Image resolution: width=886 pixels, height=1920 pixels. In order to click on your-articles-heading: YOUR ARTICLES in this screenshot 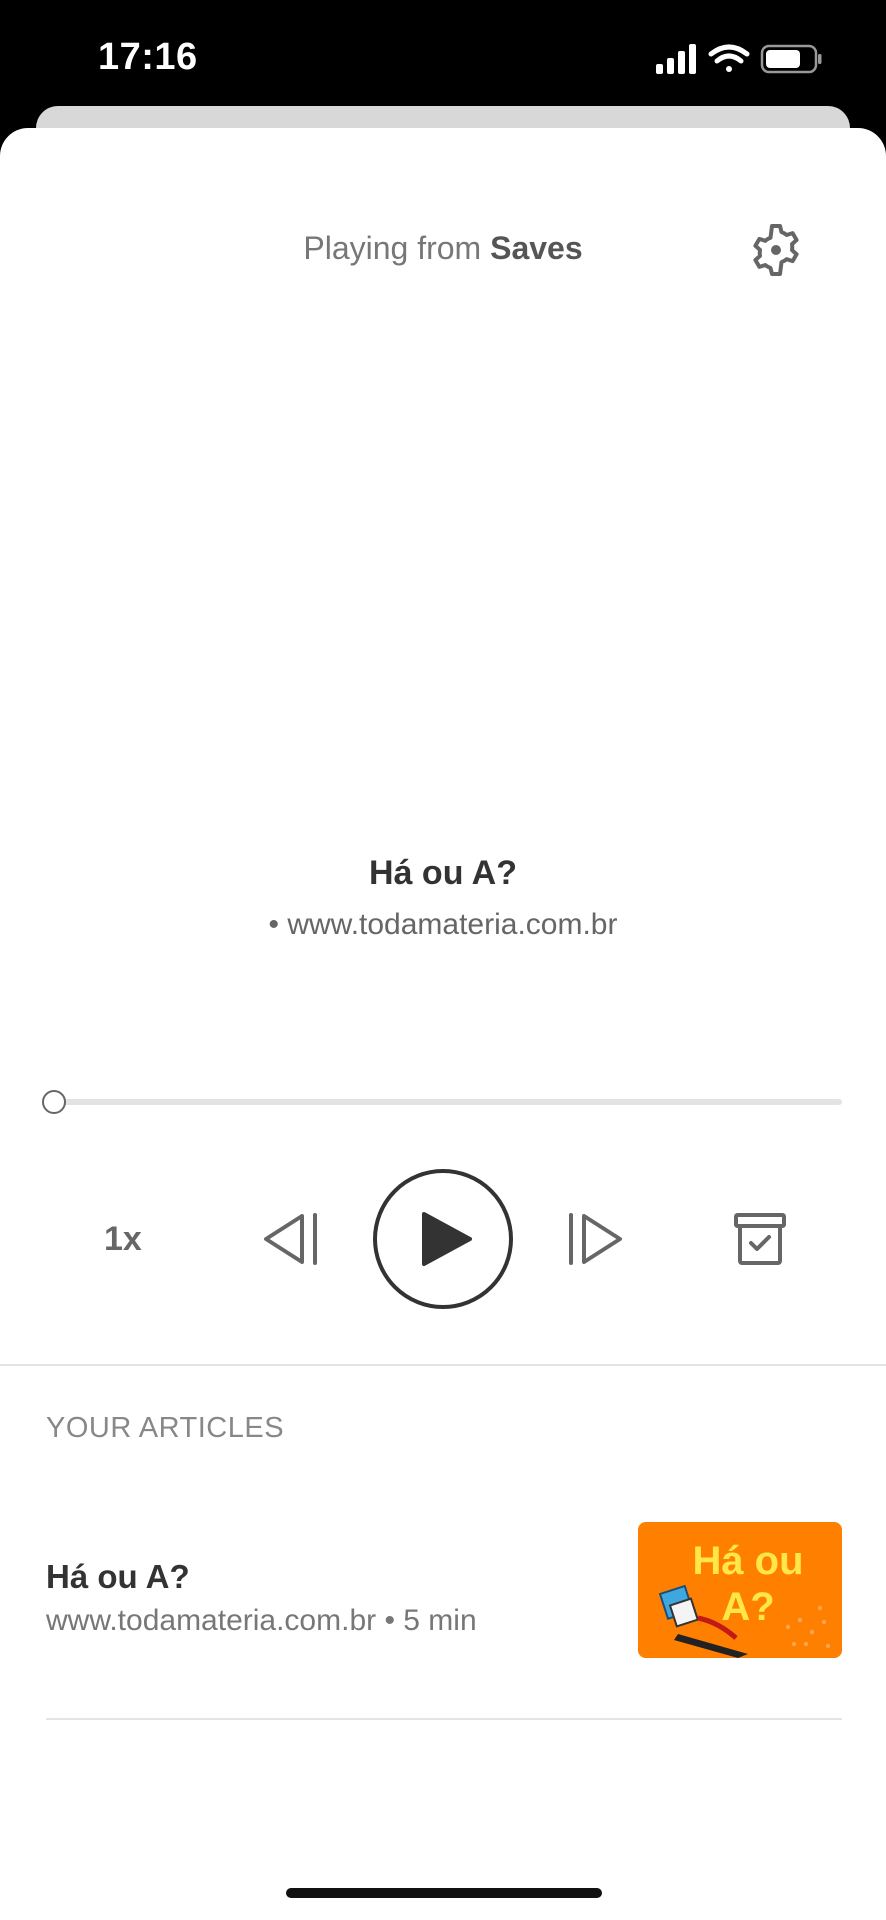, I will do `click(165, 1428)`.